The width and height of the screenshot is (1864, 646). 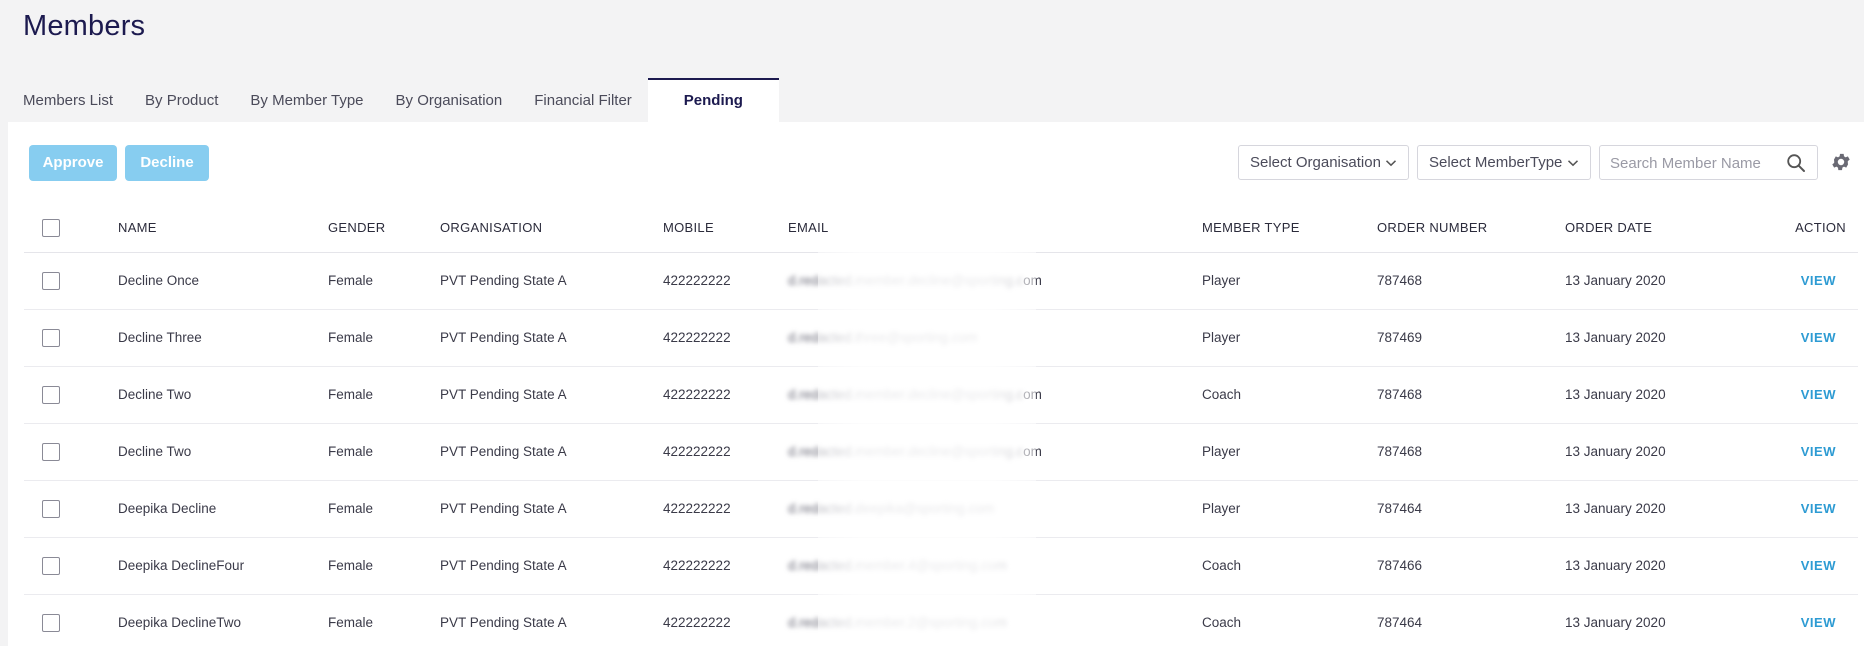 I want to click on member-email: d.redacted.deepika@sporting.com, so click(x=995, y=509).